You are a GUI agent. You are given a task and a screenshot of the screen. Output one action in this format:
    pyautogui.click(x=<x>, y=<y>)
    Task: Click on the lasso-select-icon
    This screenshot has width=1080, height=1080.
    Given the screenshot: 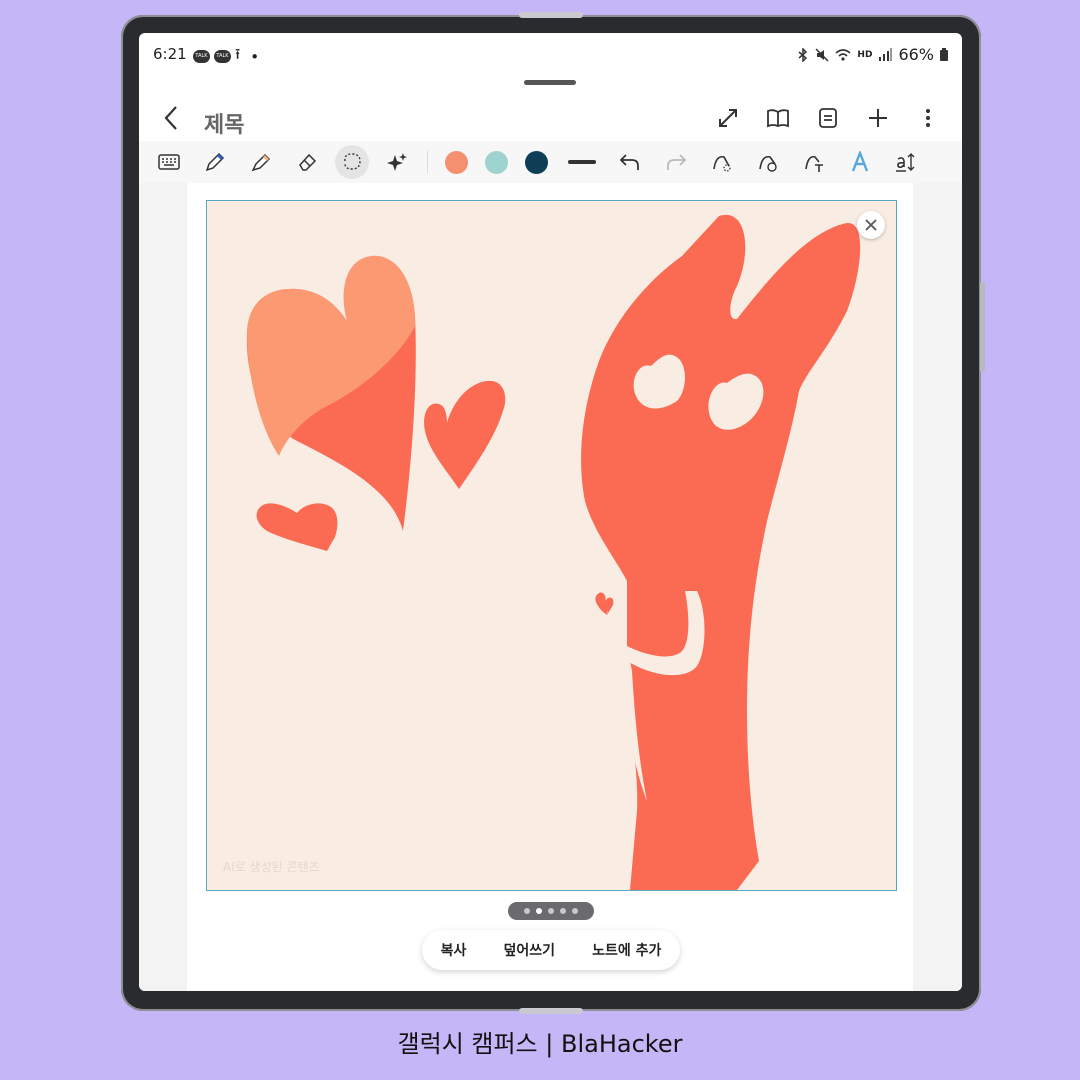 What is the action you would take?
    pyautogui.click(x=352, y=162)
    